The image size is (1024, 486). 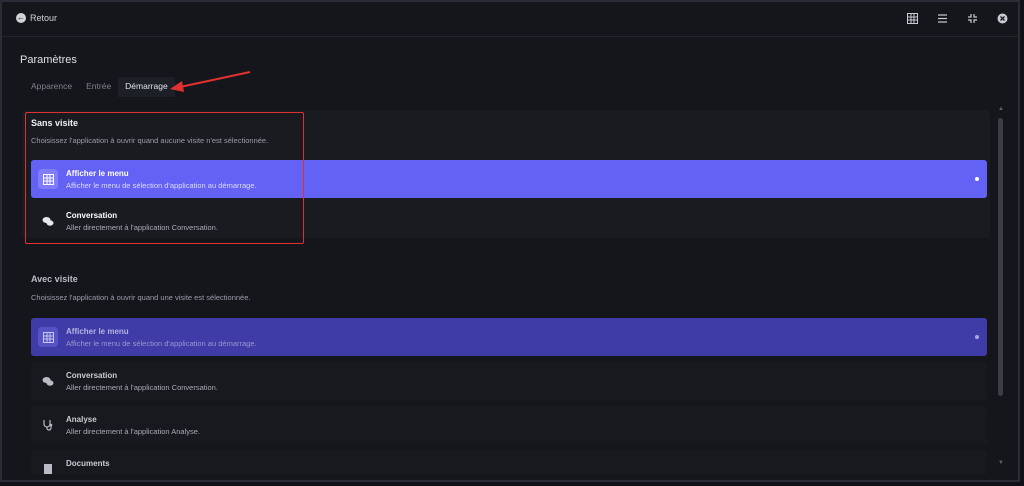 I want to click on stethoscope-icon, so click(x=48, y=425).